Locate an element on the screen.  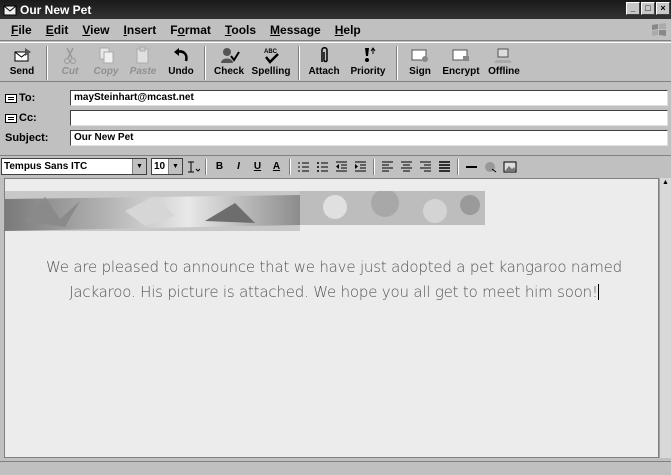
close-button: × is located at coordinates (663, 8).